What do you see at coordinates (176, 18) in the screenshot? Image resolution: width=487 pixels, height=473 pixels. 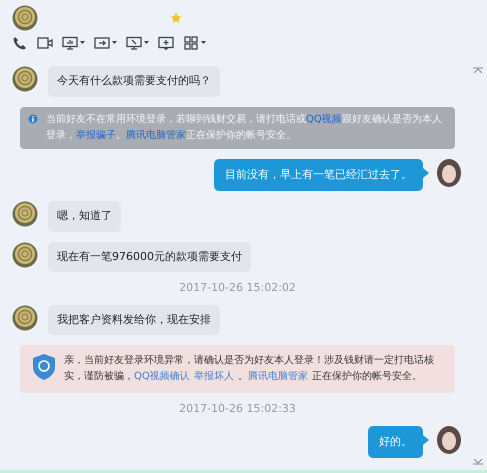 I see `star-icon` at bounding box center [176, 18].